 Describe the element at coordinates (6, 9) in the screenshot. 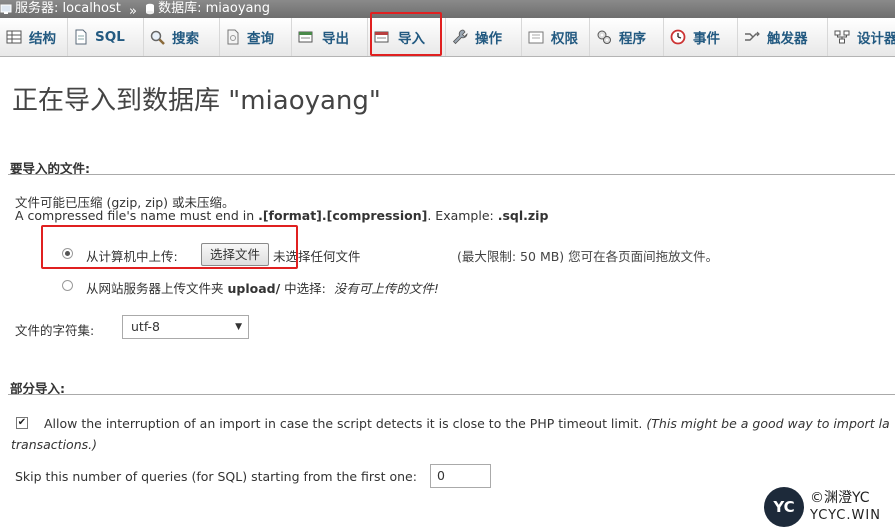

I see `server-icon` at that location.